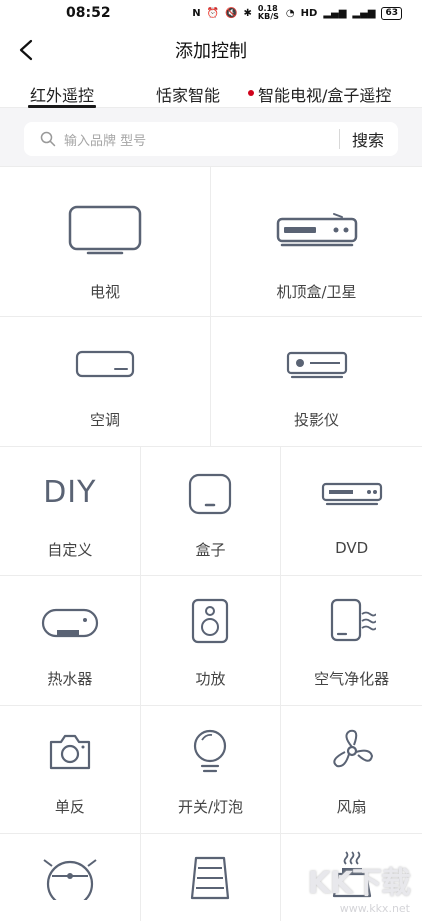  I want to click on header: 添加控制, so click(211, 50).